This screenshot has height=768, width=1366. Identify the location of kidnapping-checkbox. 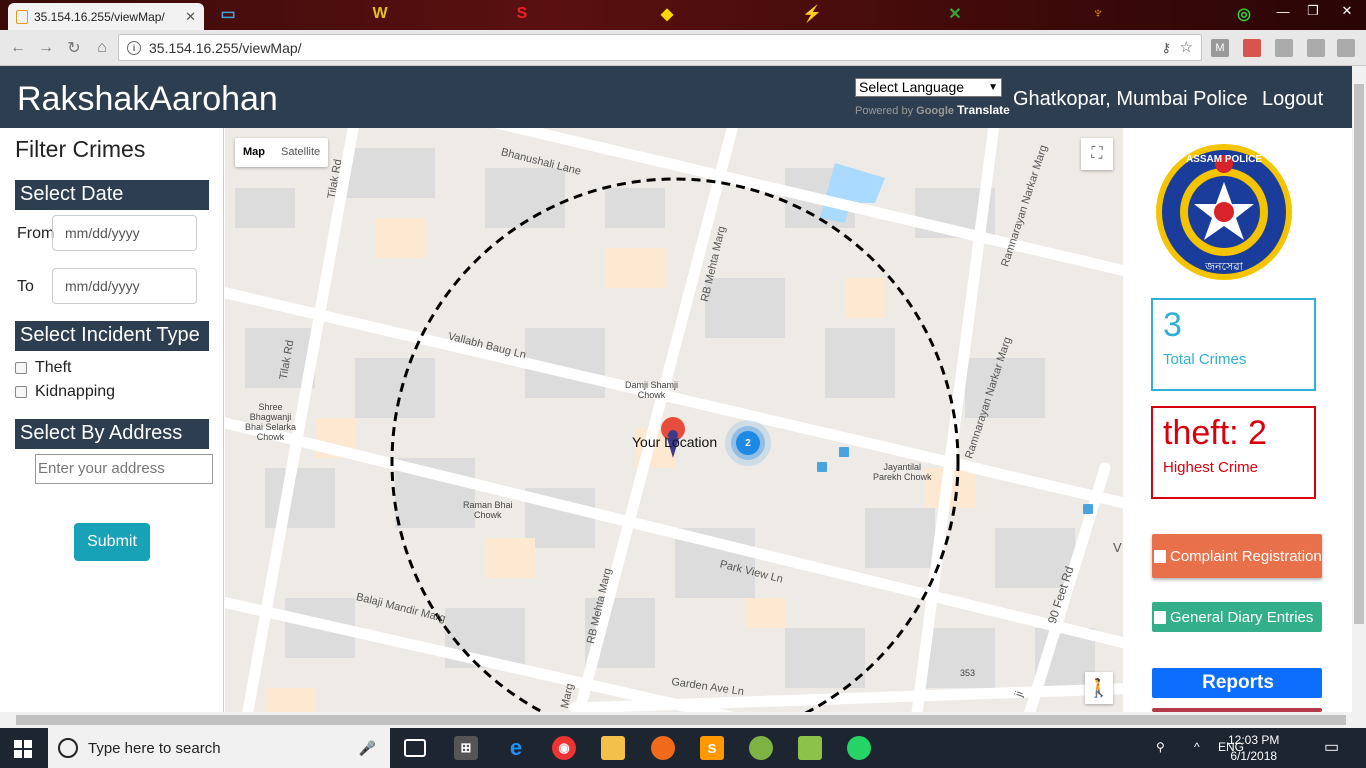
(21, 392).